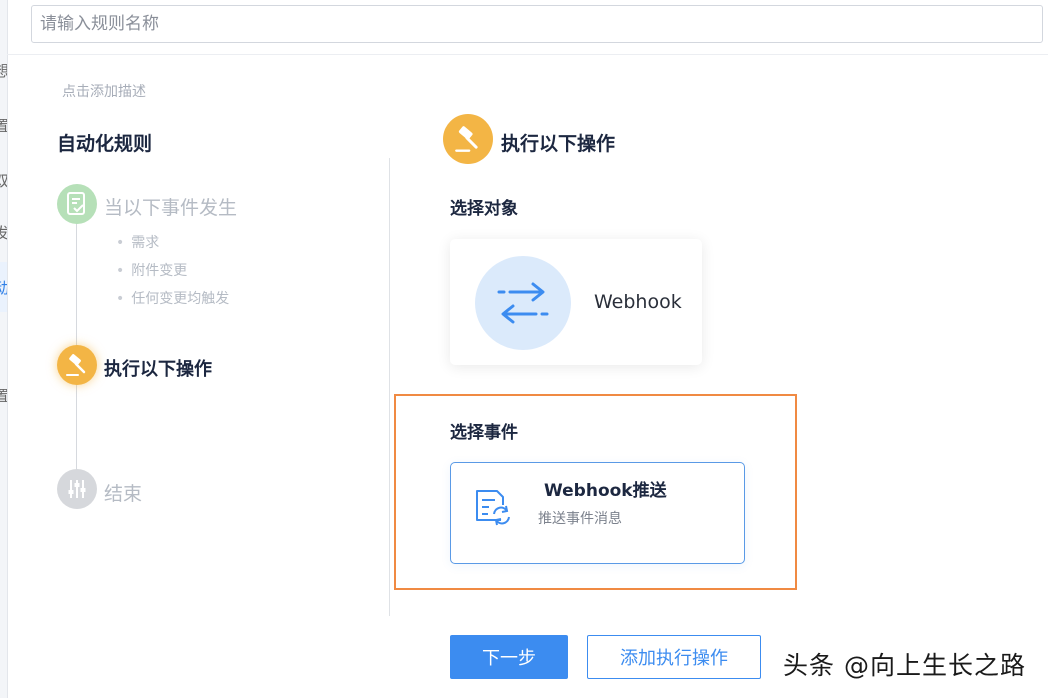  I want to click on action-header-icon, so click(468, 139).